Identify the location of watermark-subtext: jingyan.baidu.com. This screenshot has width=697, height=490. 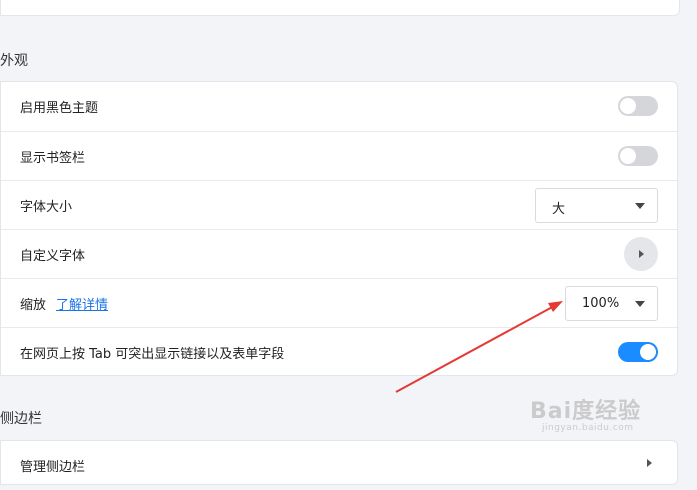
(588, 428).